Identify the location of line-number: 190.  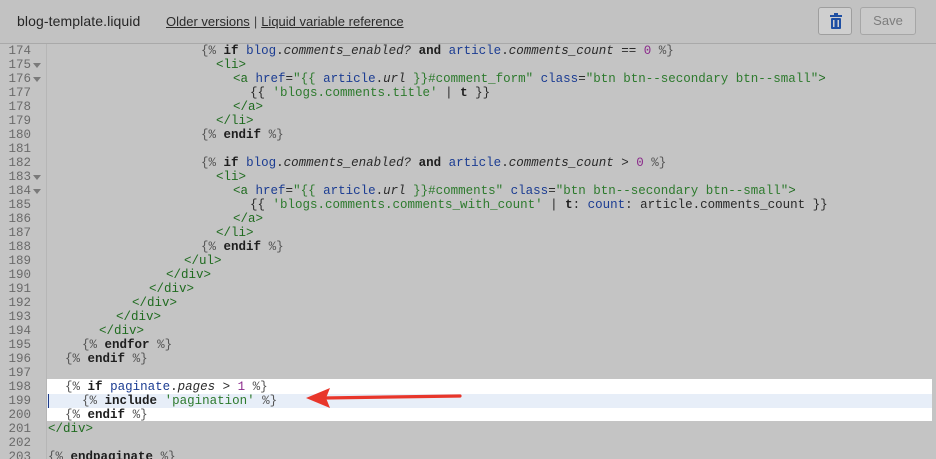
(19, 275).